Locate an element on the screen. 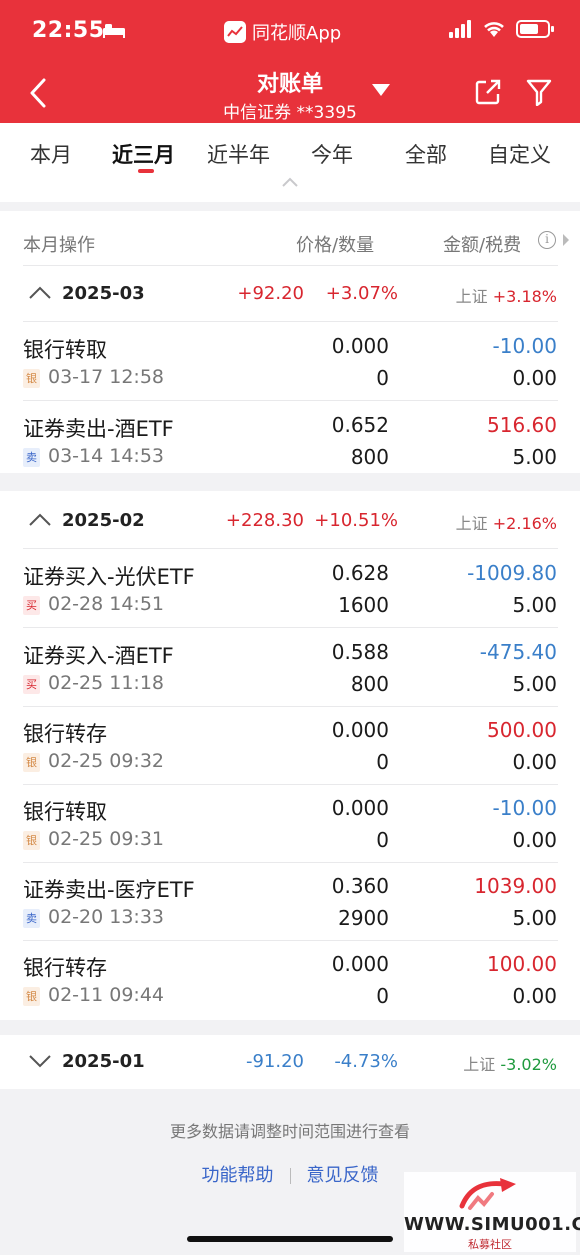  transaction-name: 证券卖出-医疗ETF is located at coordinates (109, 890).